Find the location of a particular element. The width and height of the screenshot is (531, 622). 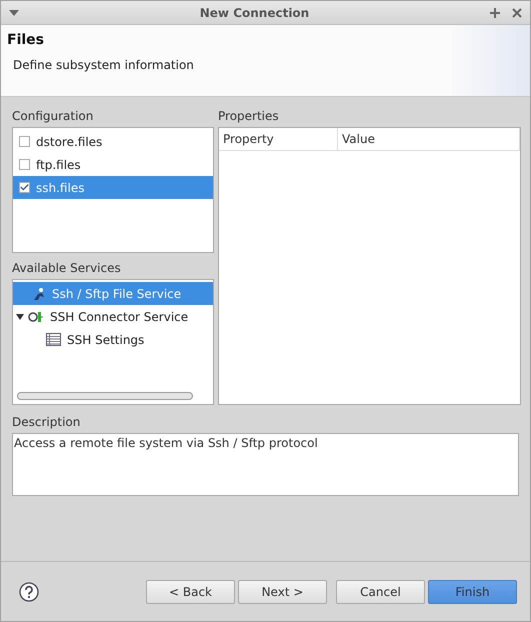

list-item: ftp.files is located at coordinates (113, 164).